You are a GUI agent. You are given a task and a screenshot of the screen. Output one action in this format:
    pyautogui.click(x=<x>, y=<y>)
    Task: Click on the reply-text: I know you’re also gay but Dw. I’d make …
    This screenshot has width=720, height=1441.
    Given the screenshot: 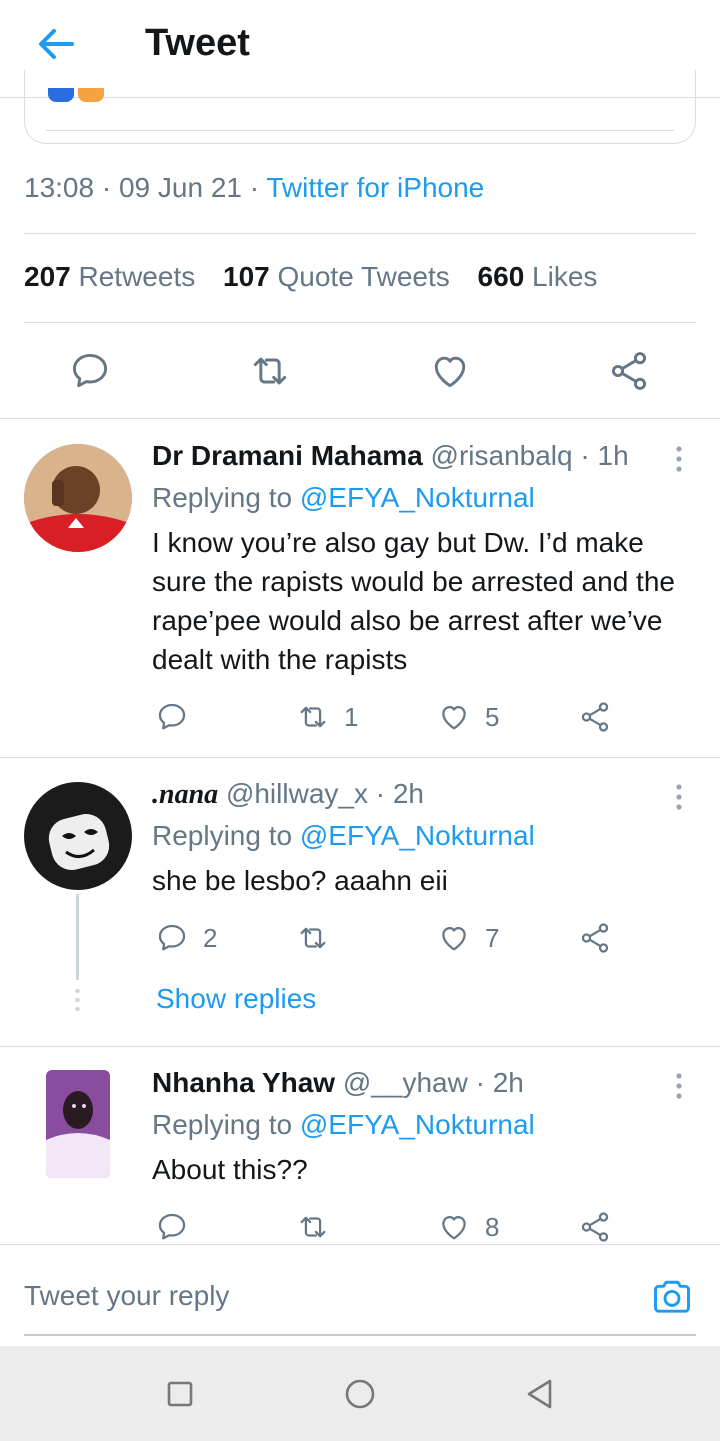 What is the action you would take?
    pyautogui.click(x=413, y=601)
    